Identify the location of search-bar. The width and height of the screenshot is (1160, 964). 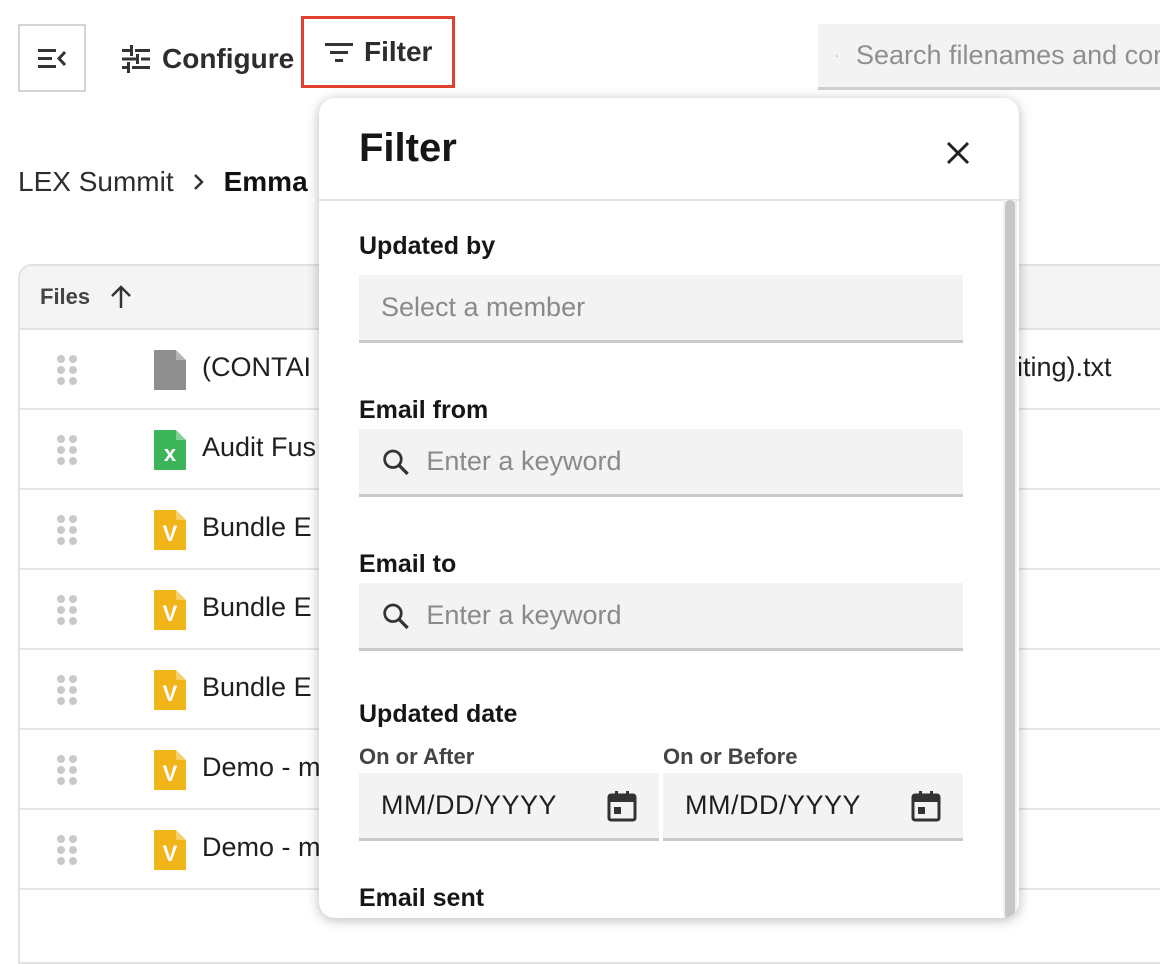
(989, 57).